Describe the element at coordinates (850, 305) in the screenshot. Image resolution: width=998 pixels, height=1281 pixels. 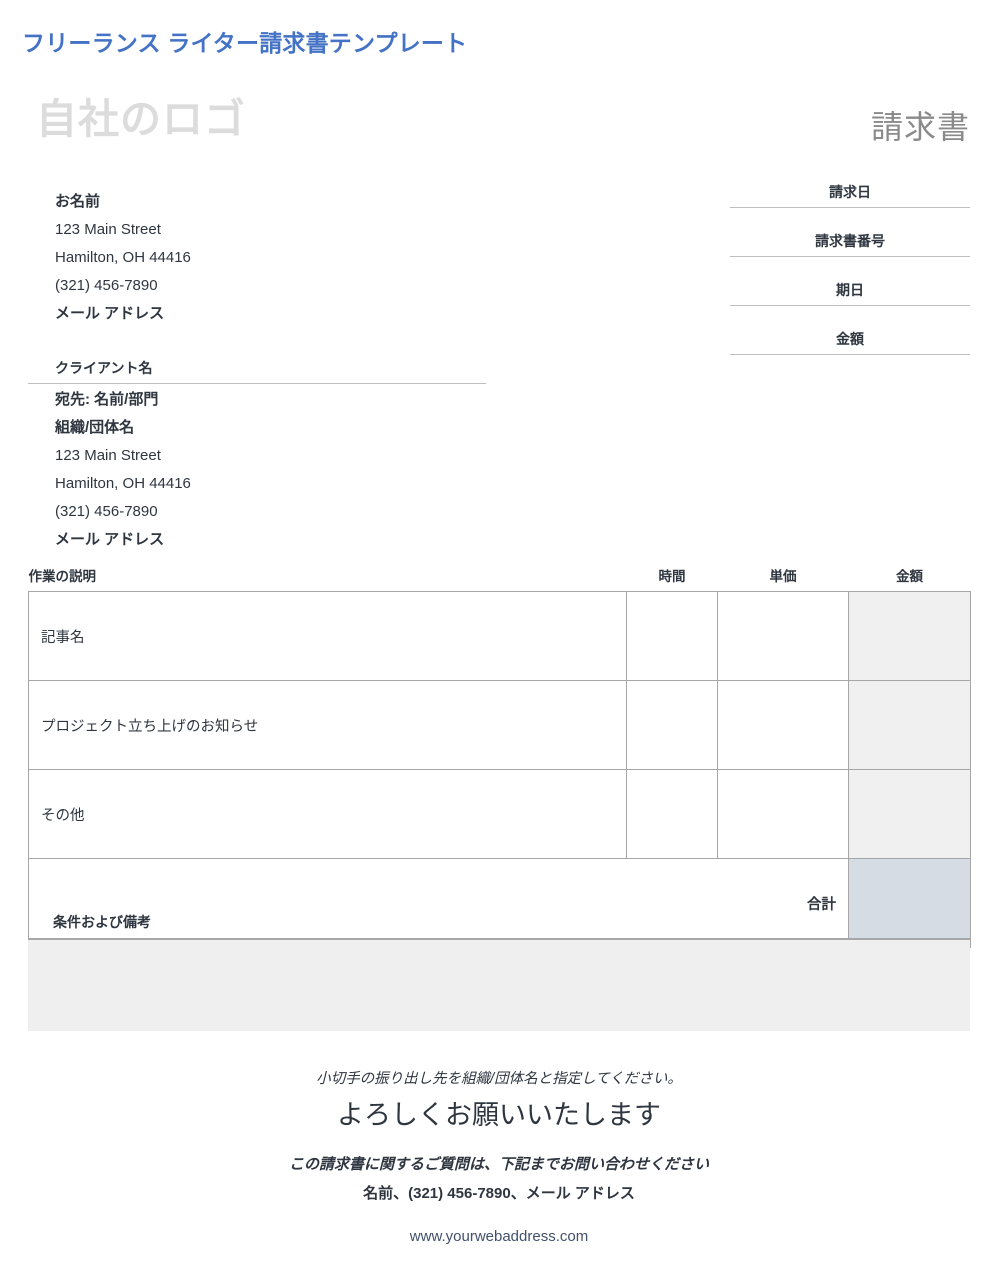
I see `due-date-underline` at that location.